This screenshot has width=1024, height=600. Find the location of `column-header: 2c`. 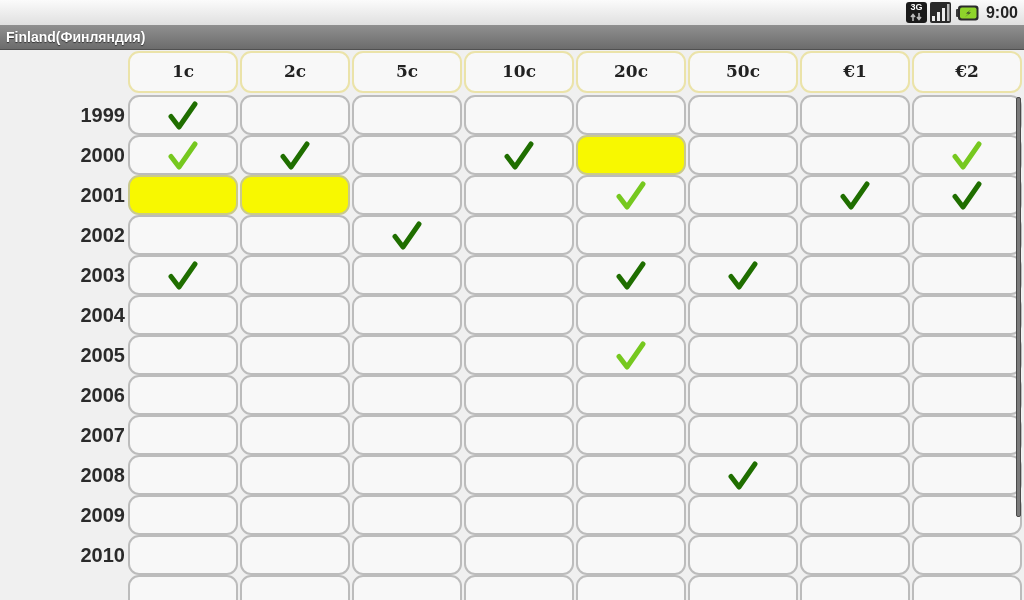

column-header: 2c is located at coordinates (295, 72).